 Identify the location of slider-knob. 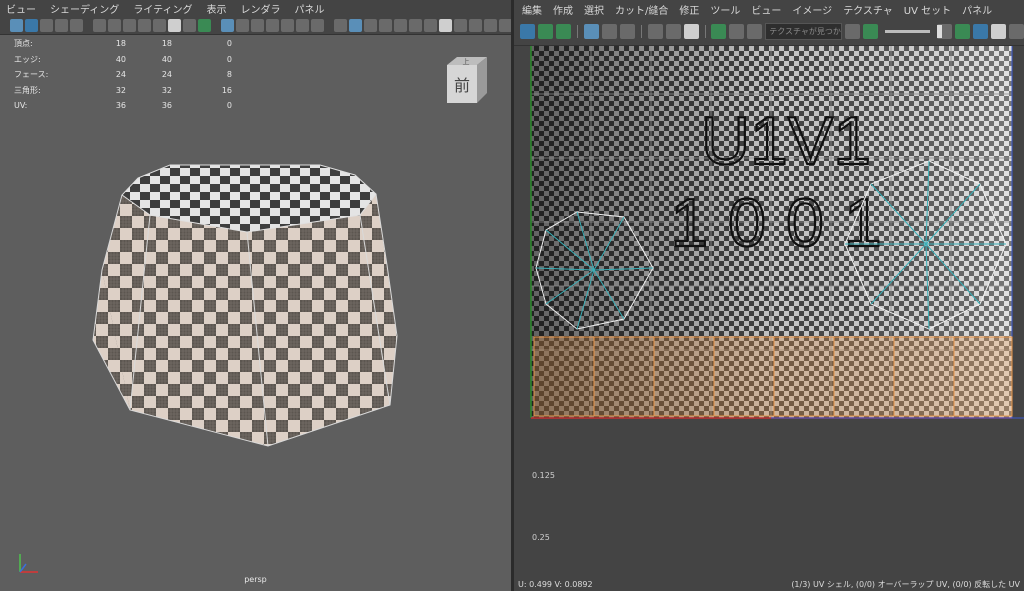
(940, 31).